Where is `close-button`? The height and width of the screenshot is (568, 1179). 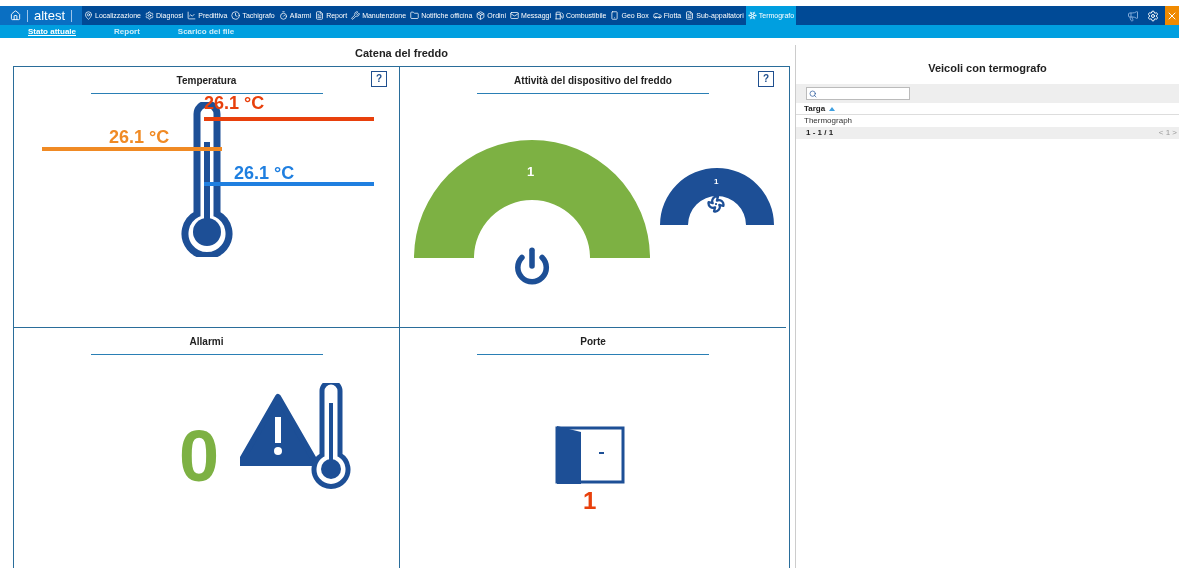
close-button is located at coordinates (1172, 16).